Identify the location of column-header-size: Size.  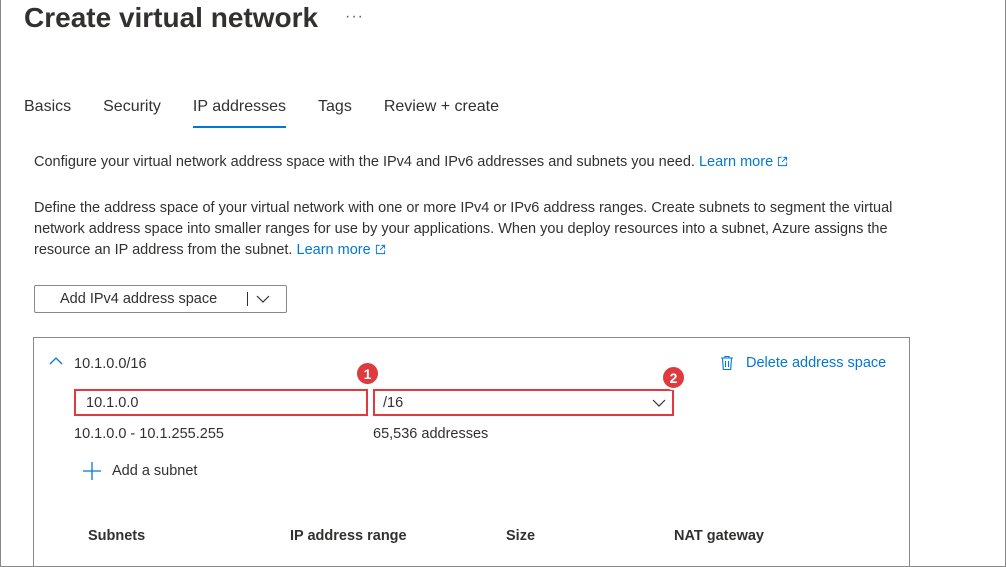
(520, 536).